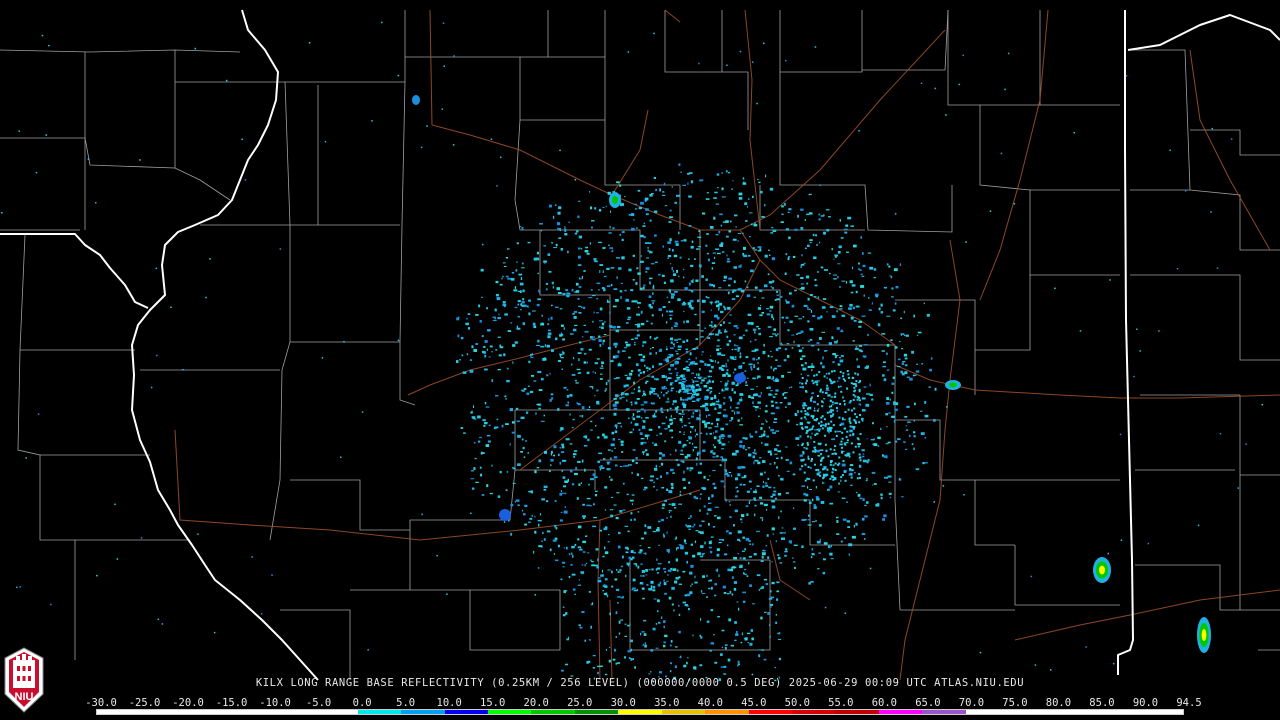 This screenshot has height=720, width=1280. Describe the element at coordinates (1102, 703) in the screenshot. I see `scale-label: 85.0` at that location.